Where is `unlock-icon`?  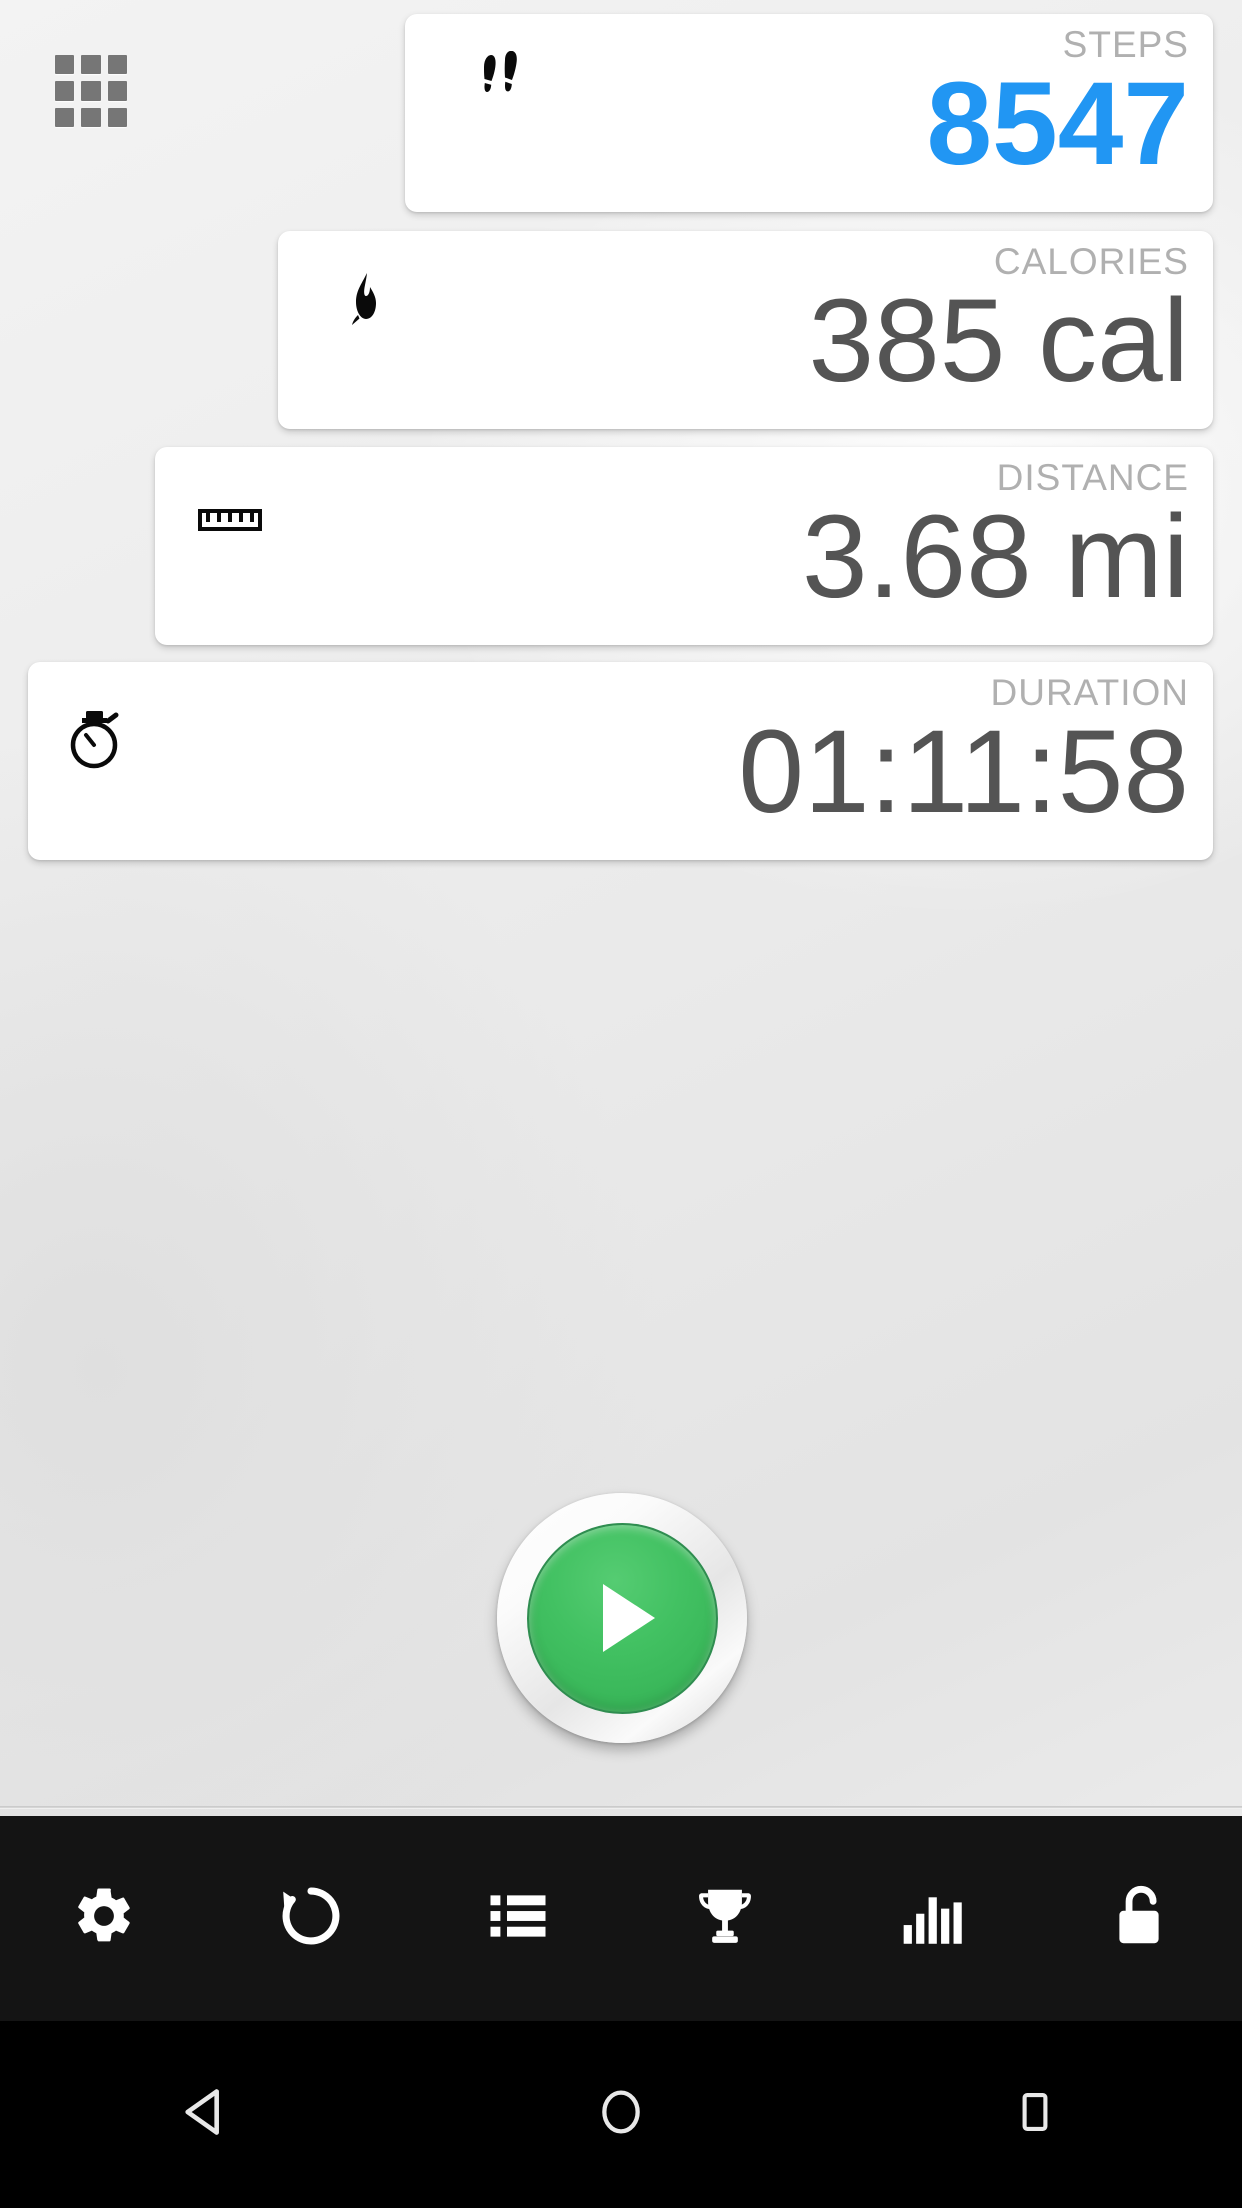 unlock-icon is located at coordinates (1139, 1918).